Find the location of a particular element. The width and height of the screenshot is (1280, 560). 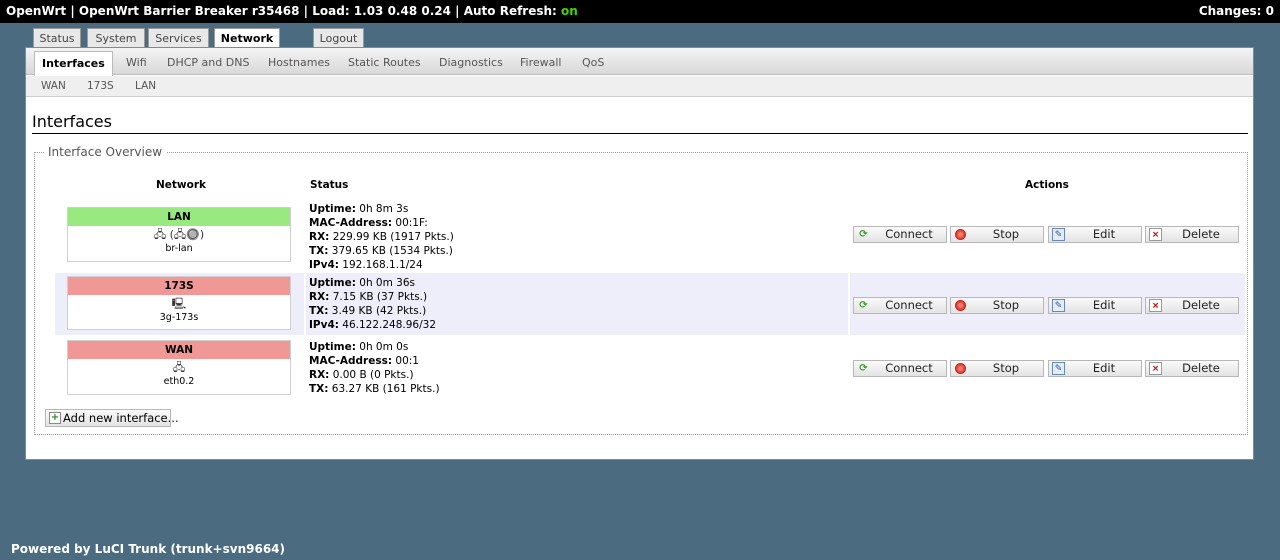

column-network: Network is located at coordinates (181, 185).